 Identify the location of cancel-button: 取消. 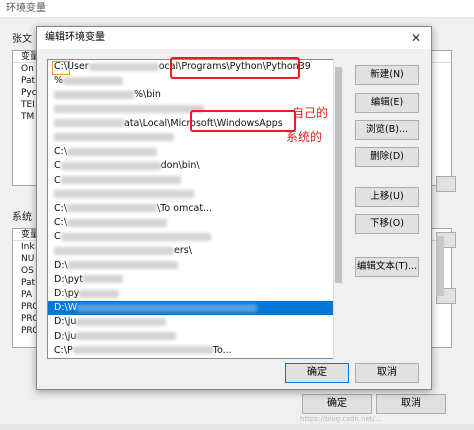
(387, 373).